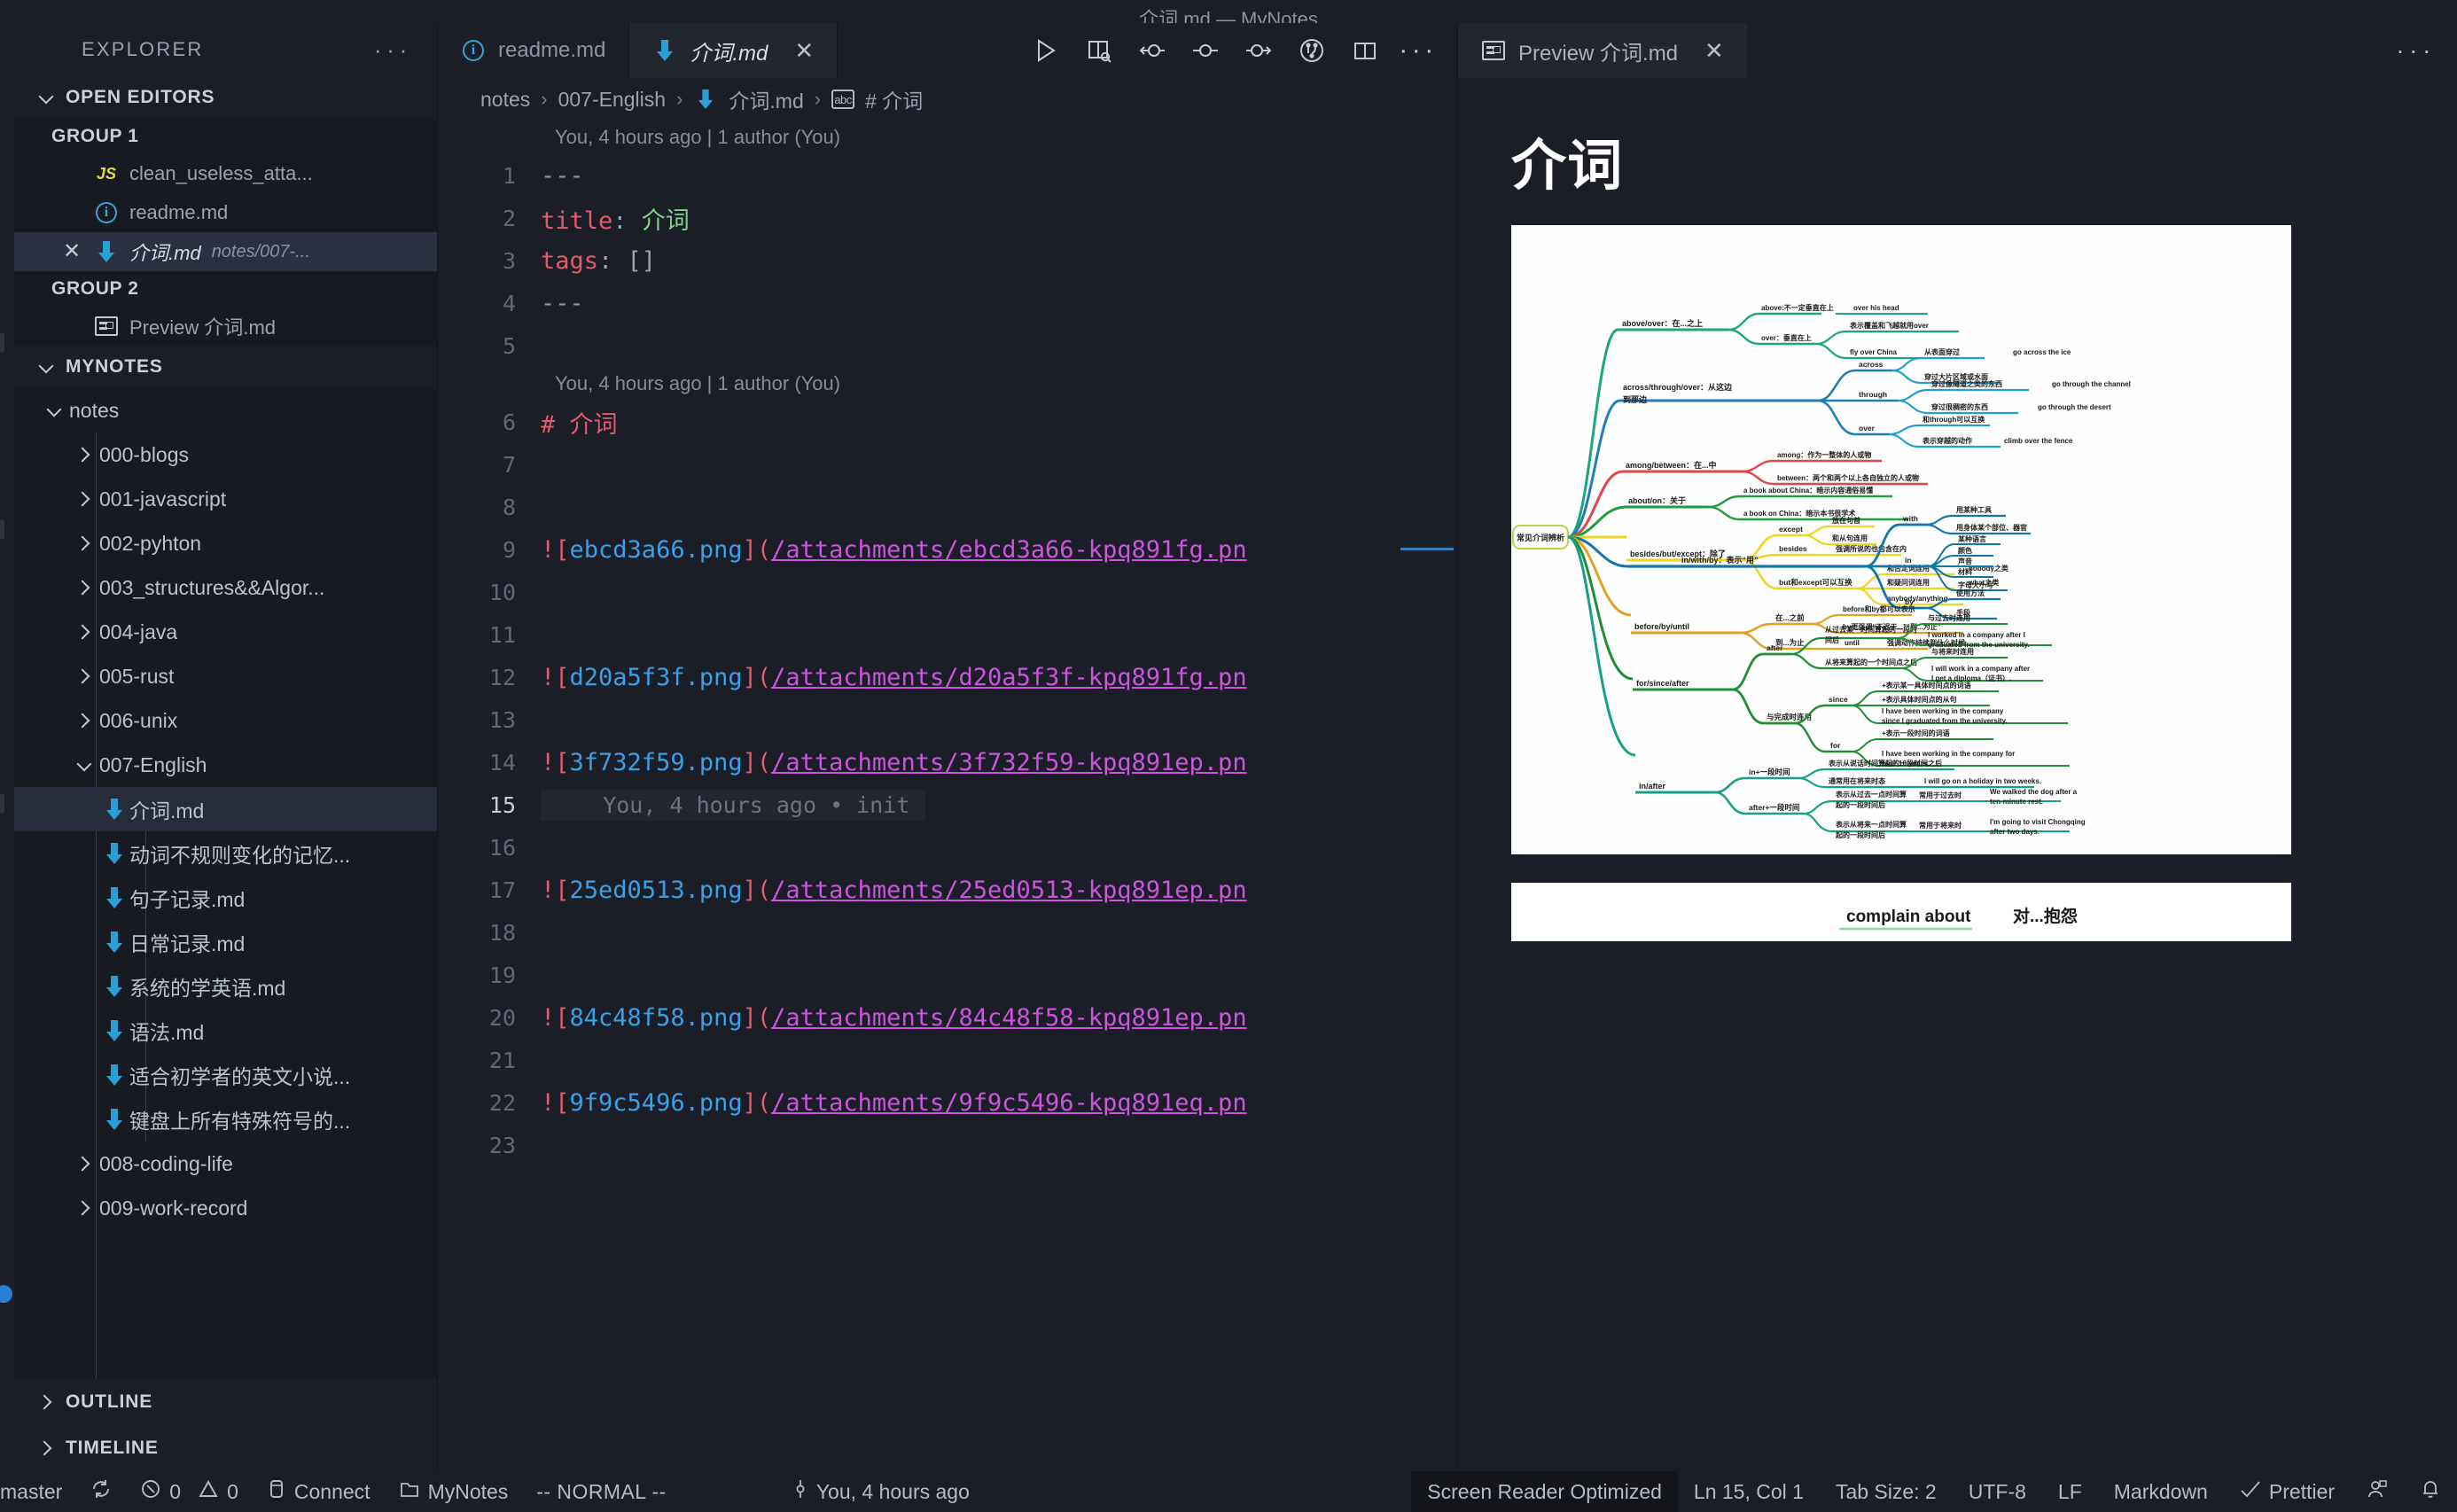  I want to click on activity-bar-badge, so click(6, 1294).